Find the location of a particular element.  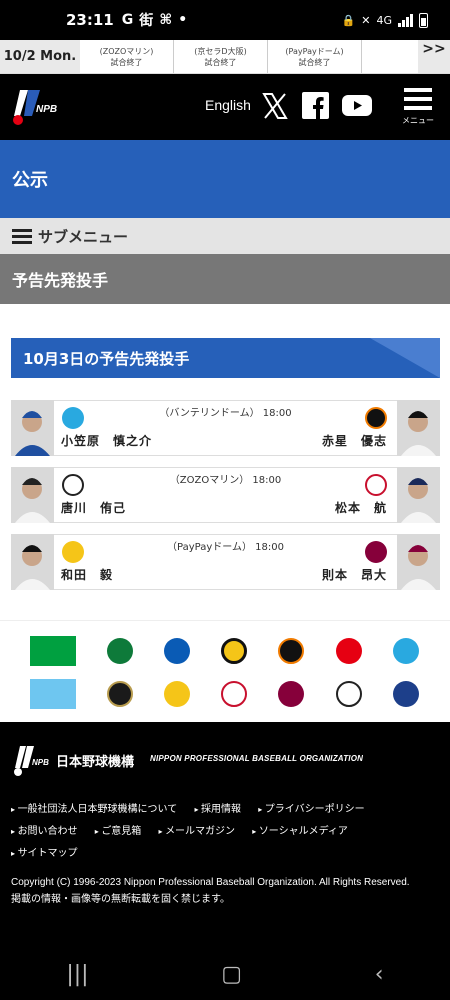

mute-icon: ✕ is located at coordinates (366, 20).